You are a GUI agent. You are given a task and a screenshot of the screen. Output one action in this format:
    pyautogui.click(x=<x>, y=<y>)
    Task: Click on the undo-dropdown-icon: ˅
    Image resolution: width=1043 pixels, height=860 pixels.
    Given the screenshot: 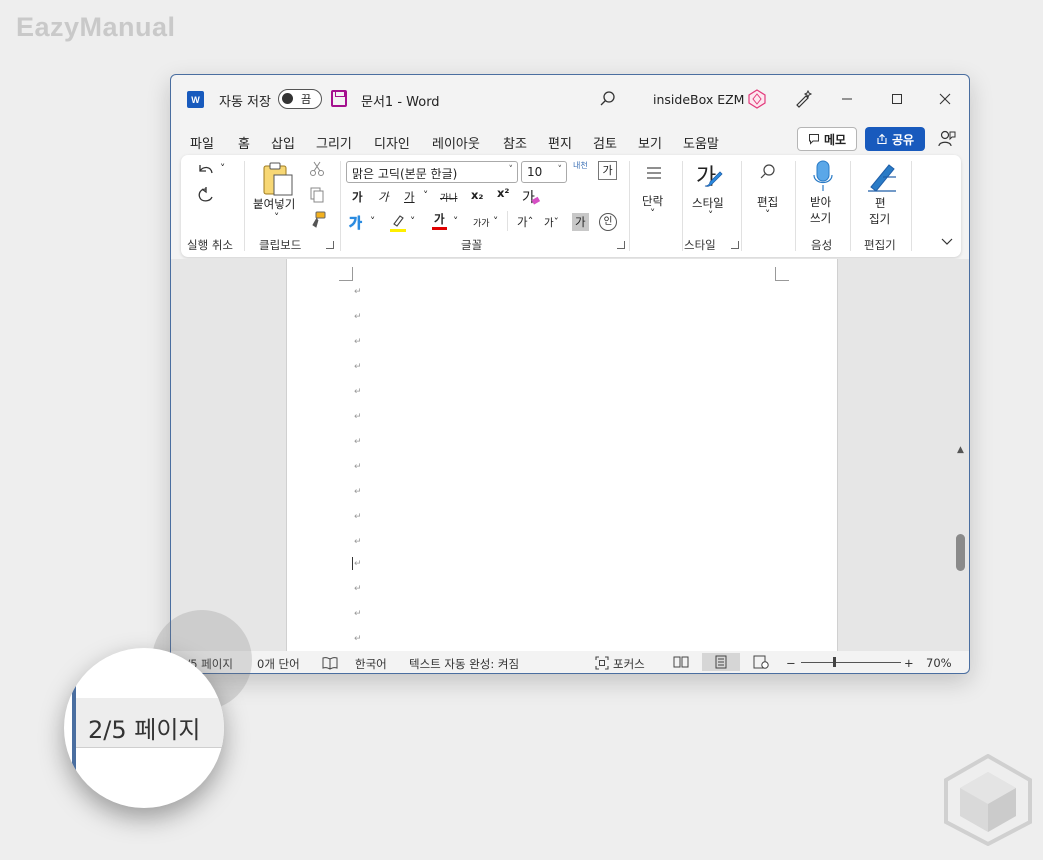 What is the action you would take?
    pyautogui.click(x=222, y=169)
    